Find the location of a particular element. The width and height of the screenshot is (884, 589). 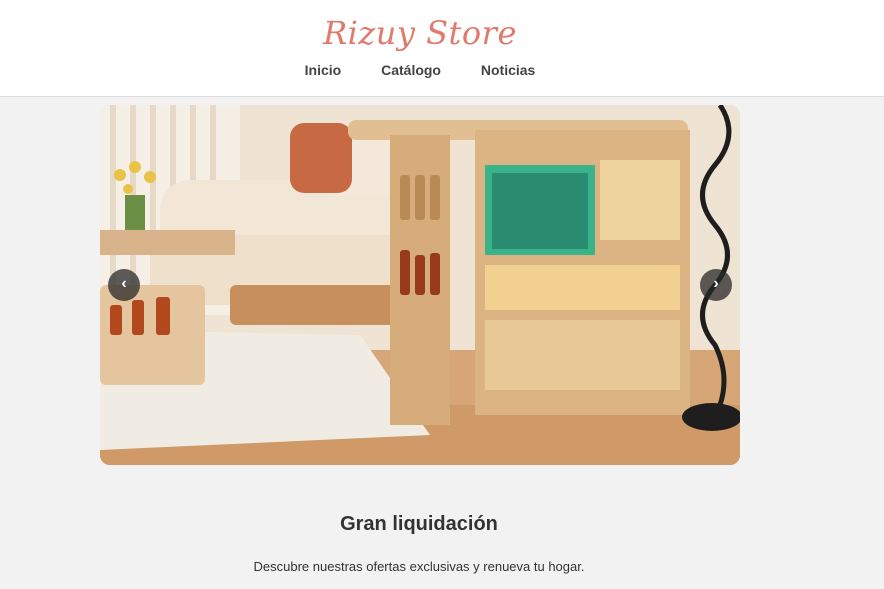

chevron-right-icon: › is located at coordinates (716, 283).